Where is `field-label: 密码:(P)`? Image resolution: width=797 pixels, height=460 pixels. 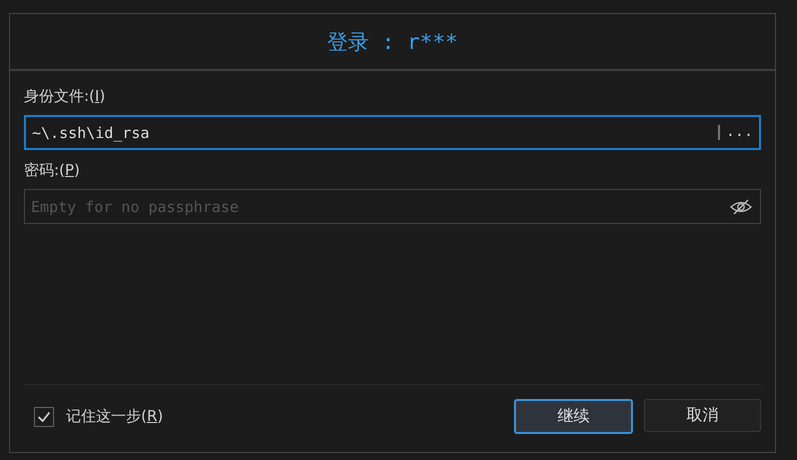
field-label: 密码:(P) is located at coordinates (52, 170).